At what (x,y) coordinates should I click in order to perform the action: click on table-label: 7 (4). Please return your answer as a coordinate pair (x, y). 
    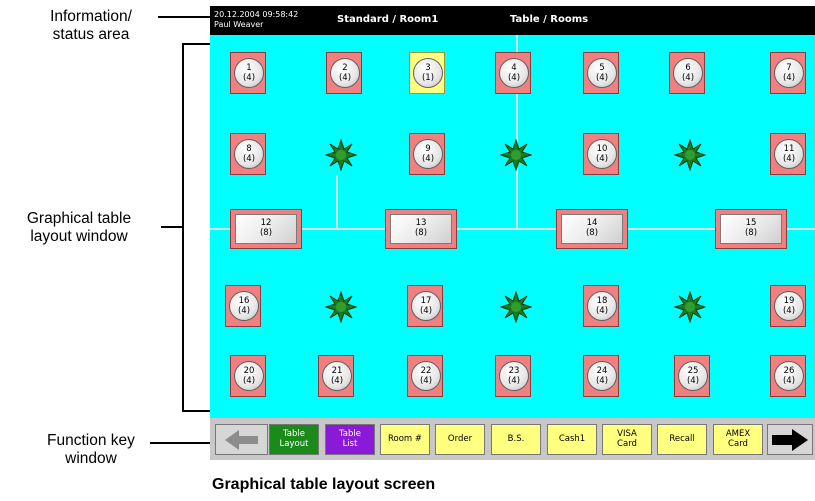
    Looking at the image, I should click on (789, 73).